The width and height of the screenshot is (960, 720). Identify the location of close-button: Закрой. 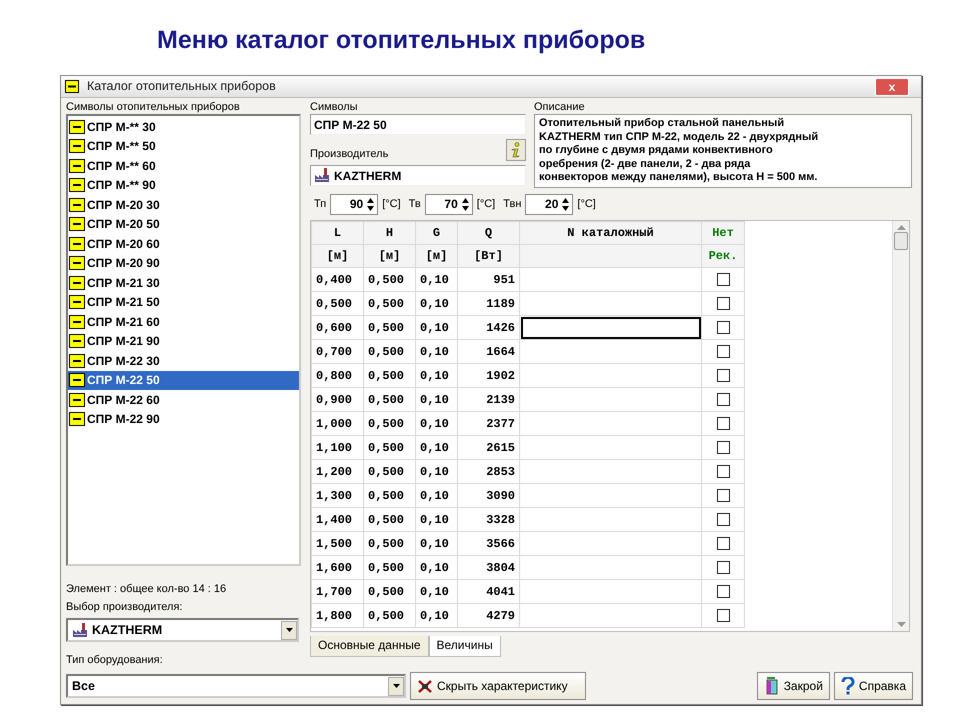
(793, 686).